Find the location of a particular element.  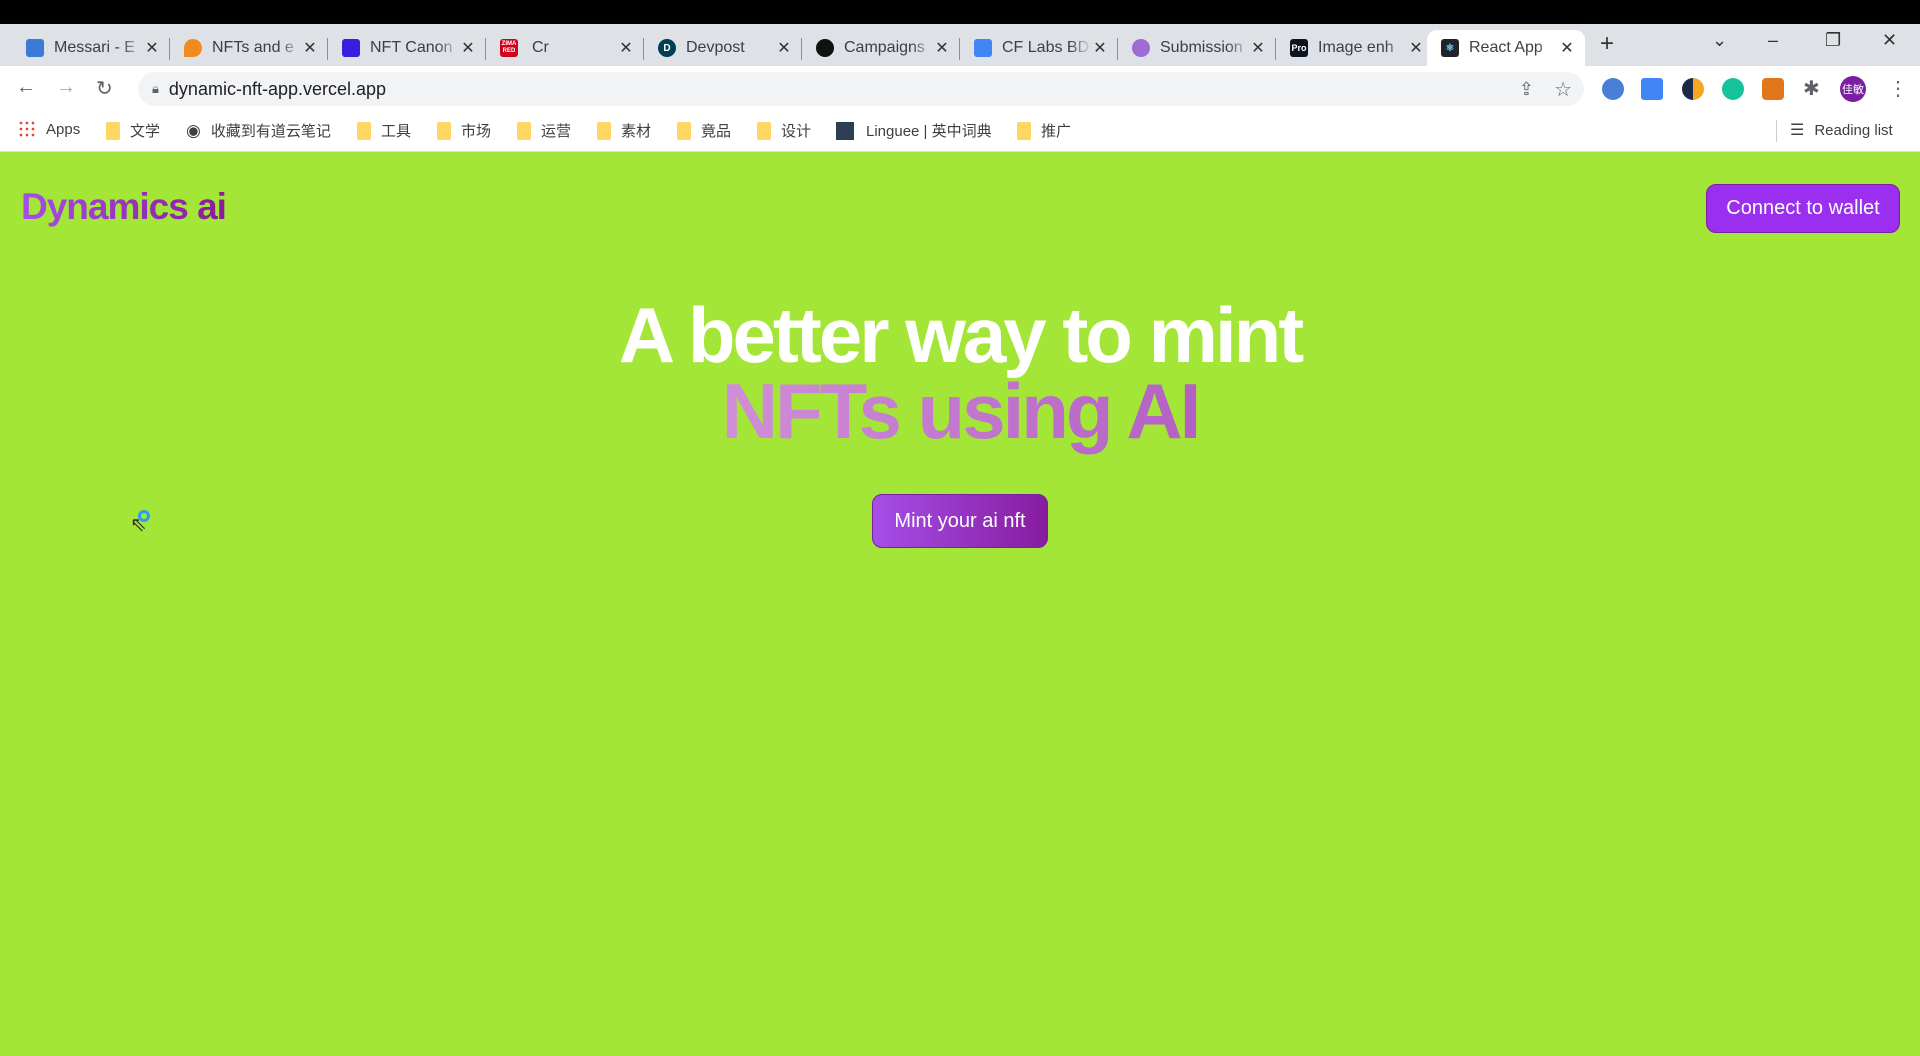

reload-icon: ↻ is located at coordinates (104, 88).